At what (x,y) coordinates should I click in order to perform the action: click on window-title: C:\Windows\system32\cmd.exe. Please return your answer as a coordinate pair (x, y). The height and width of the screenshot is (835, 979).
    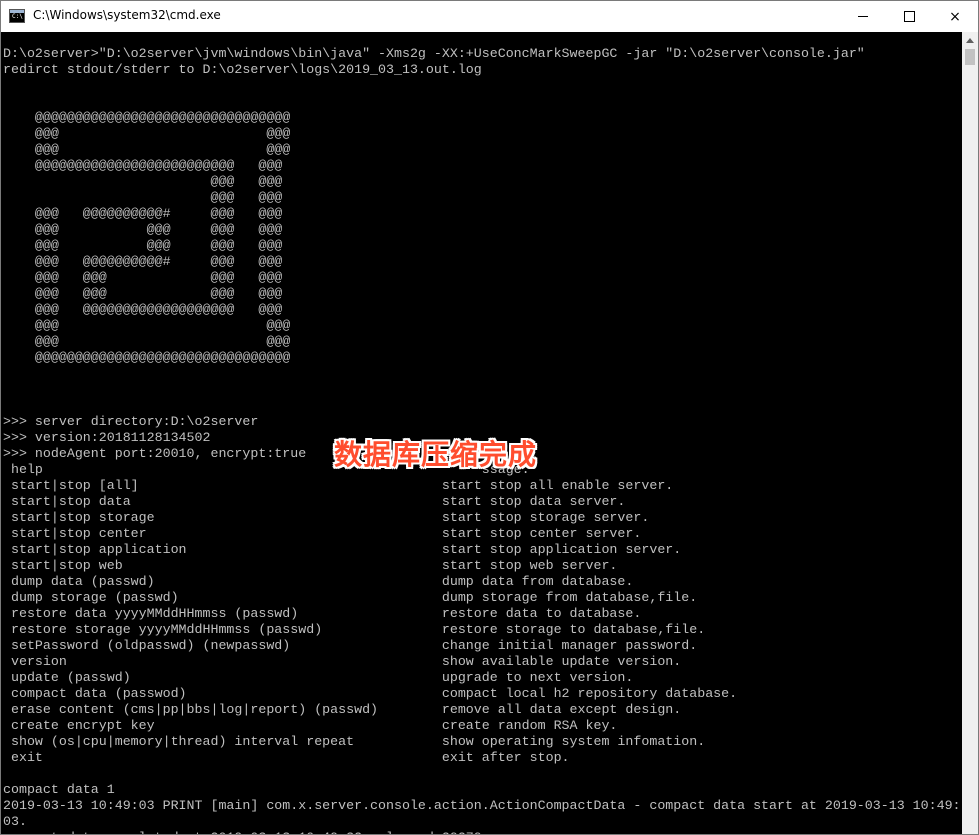
    Looking at the image, I should click on (127, 15).